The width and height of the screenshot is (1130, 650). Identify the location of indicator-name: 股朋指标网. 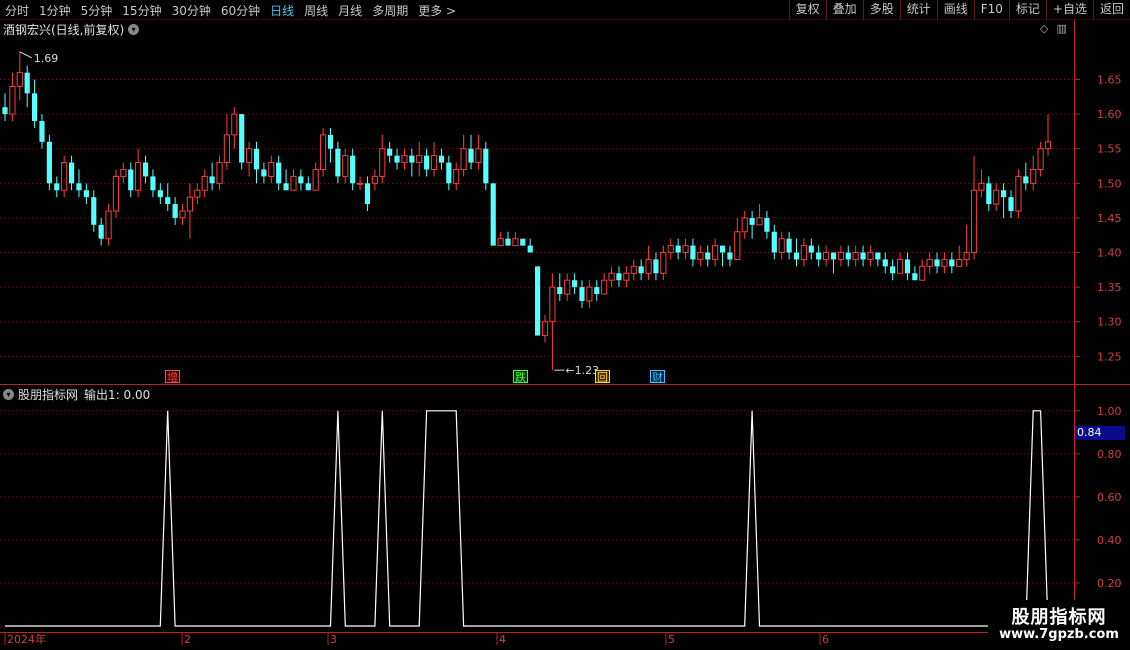
(48, 394).